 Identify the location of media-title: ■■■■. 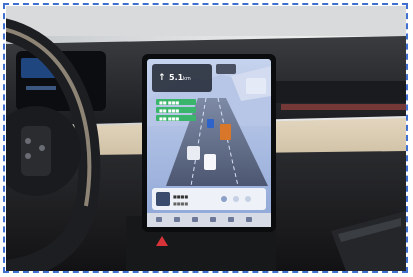
(180, 196).